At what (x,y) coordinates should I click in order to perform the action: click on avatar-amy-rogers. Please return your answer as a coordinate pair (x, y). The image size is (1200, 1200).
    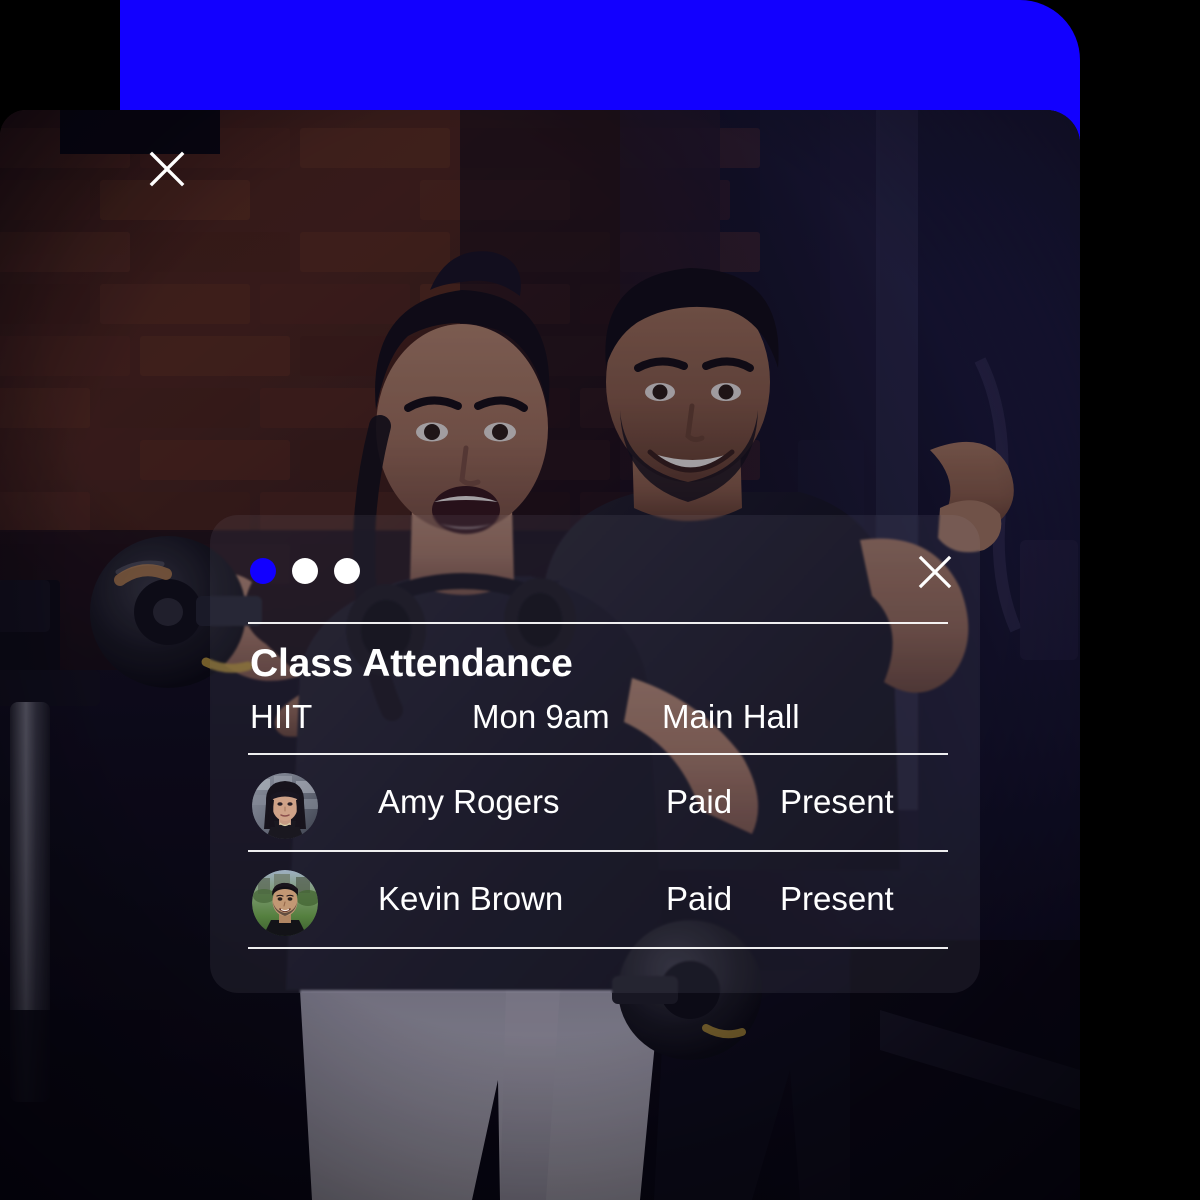
    Looking at the image, I should click on (285, 806).